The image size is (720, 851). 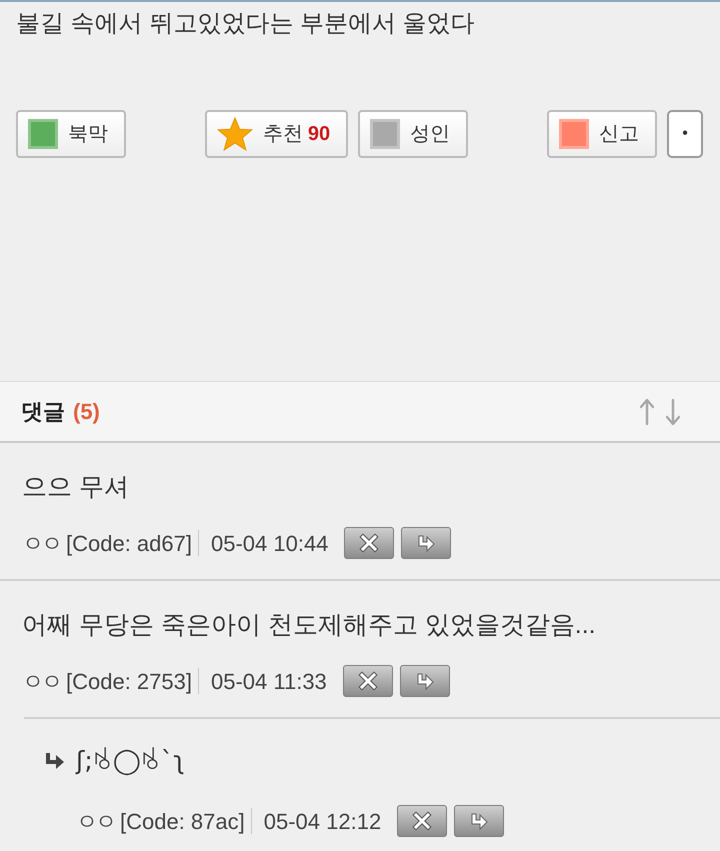 I want to click on more-button: •, so click(x=685, y=134).